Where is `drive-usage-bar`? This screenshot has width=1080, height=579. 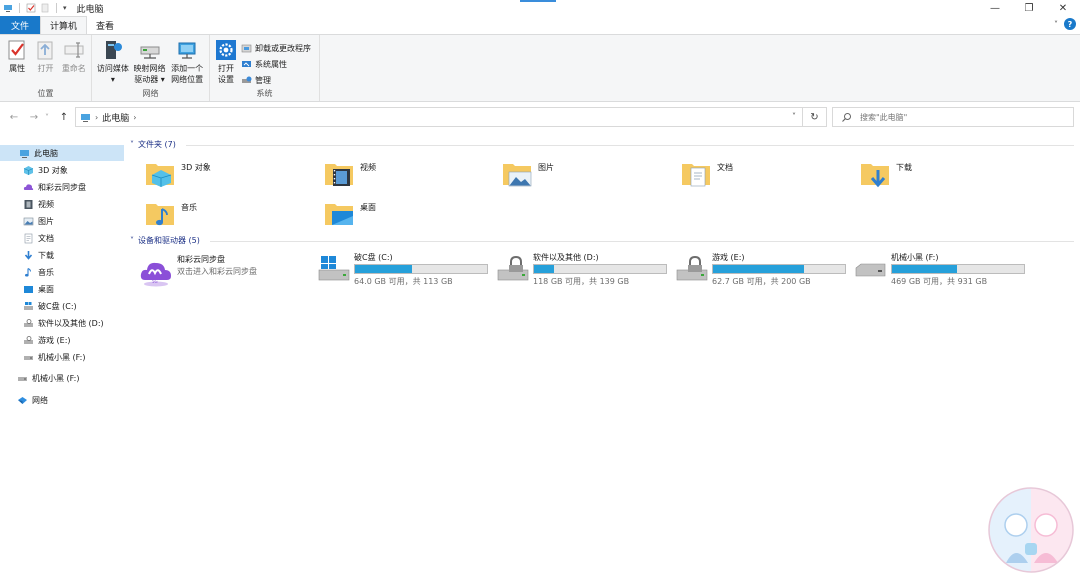 drive-usage-bar is located at coordinates (958, 269).